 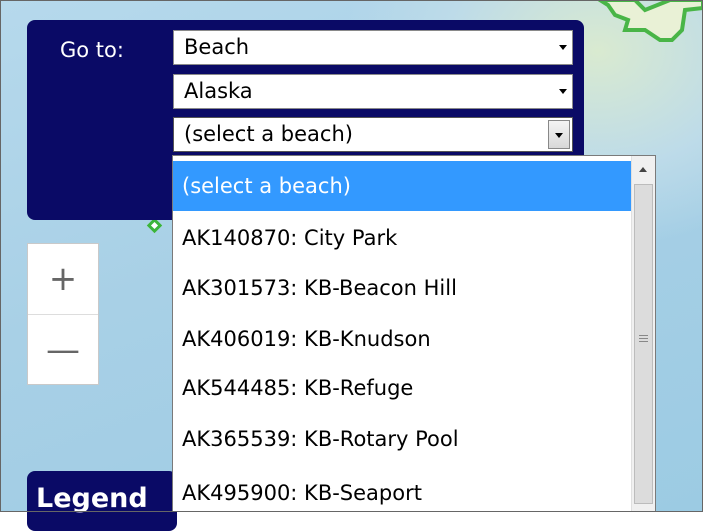 I want to click on dropdown-option: AK140870: City Park, so click(x=403, y=238).